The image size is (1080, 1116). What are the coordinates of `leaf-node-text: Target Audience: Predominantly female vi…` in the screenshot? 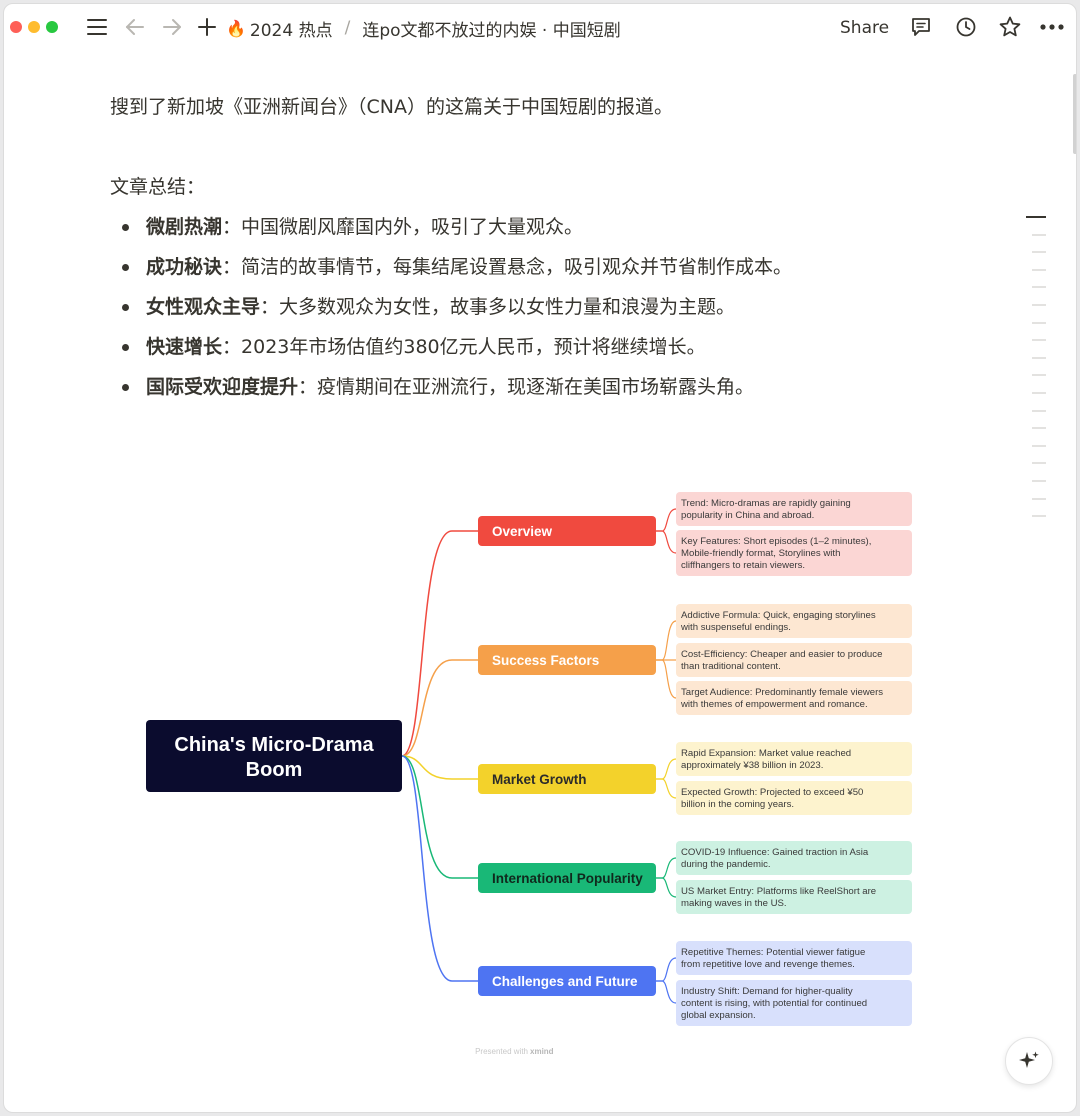 It's located at (782, 692).